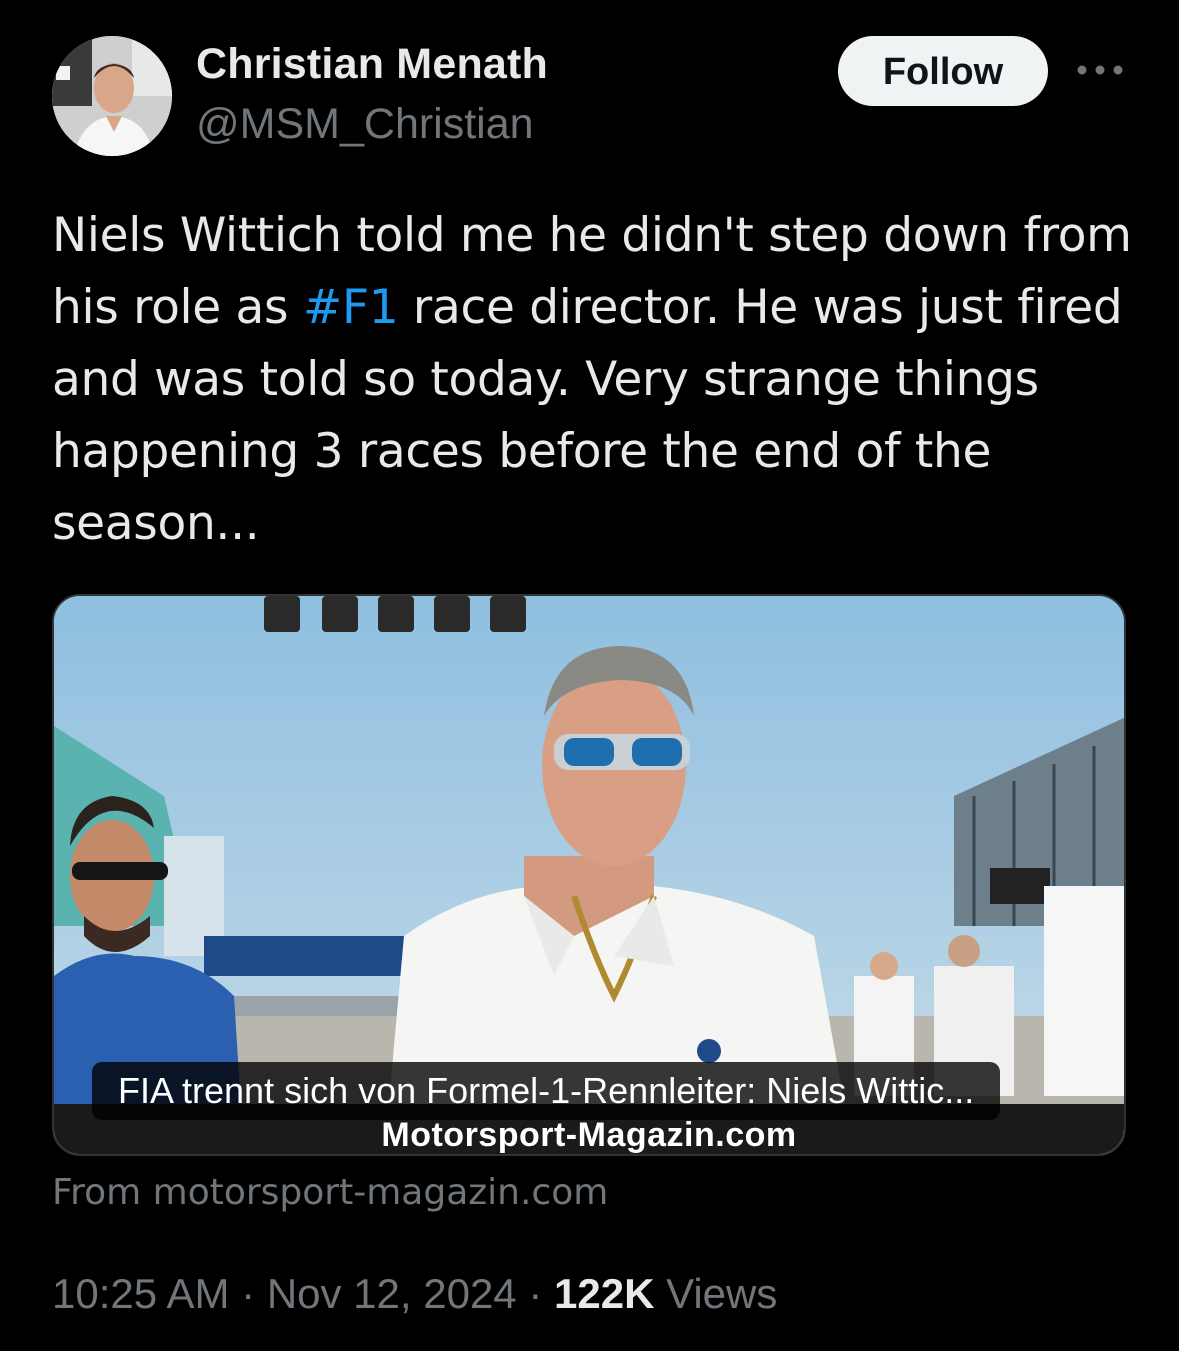  What do you see at coordinates (943, 71) in the screenshot?
I see `follow-button: Follow` at bounding box center [943, 71].